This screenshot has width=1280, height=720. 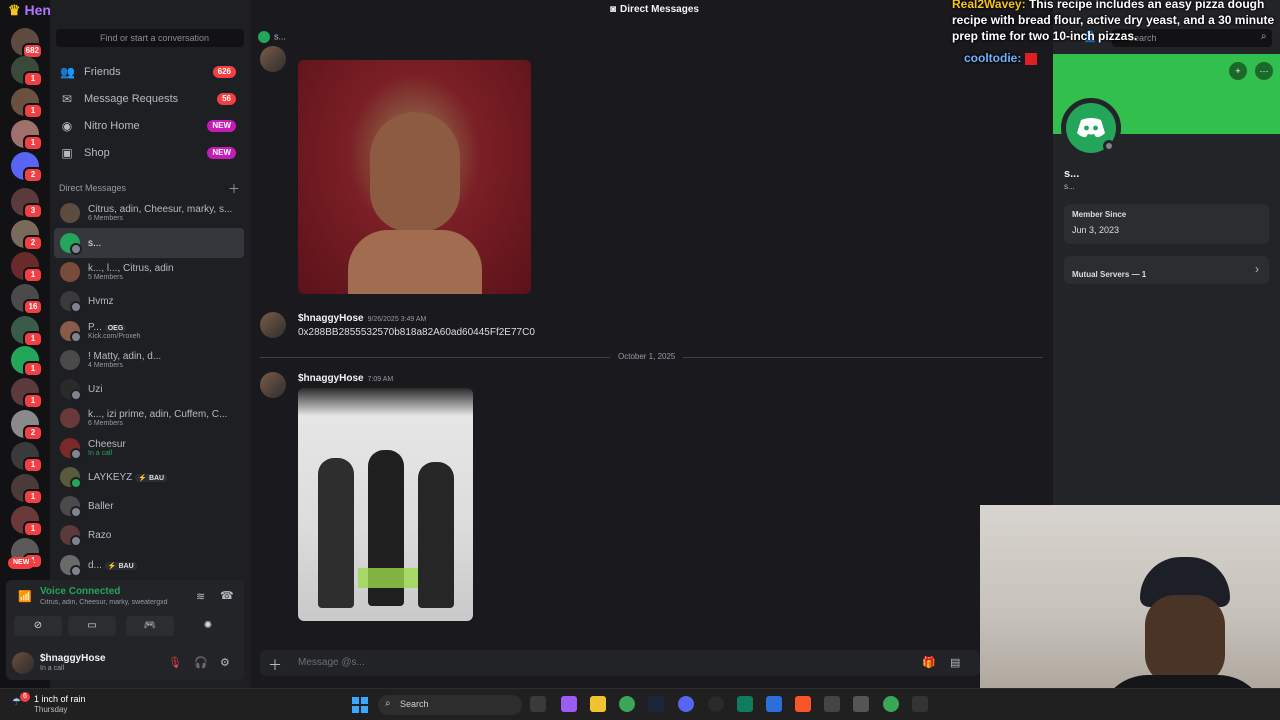 What do you see at coordinates (450, 705) in the screenshot?
I see `taskbar-search: ⌕ Search` at bounding box center [450, 705].